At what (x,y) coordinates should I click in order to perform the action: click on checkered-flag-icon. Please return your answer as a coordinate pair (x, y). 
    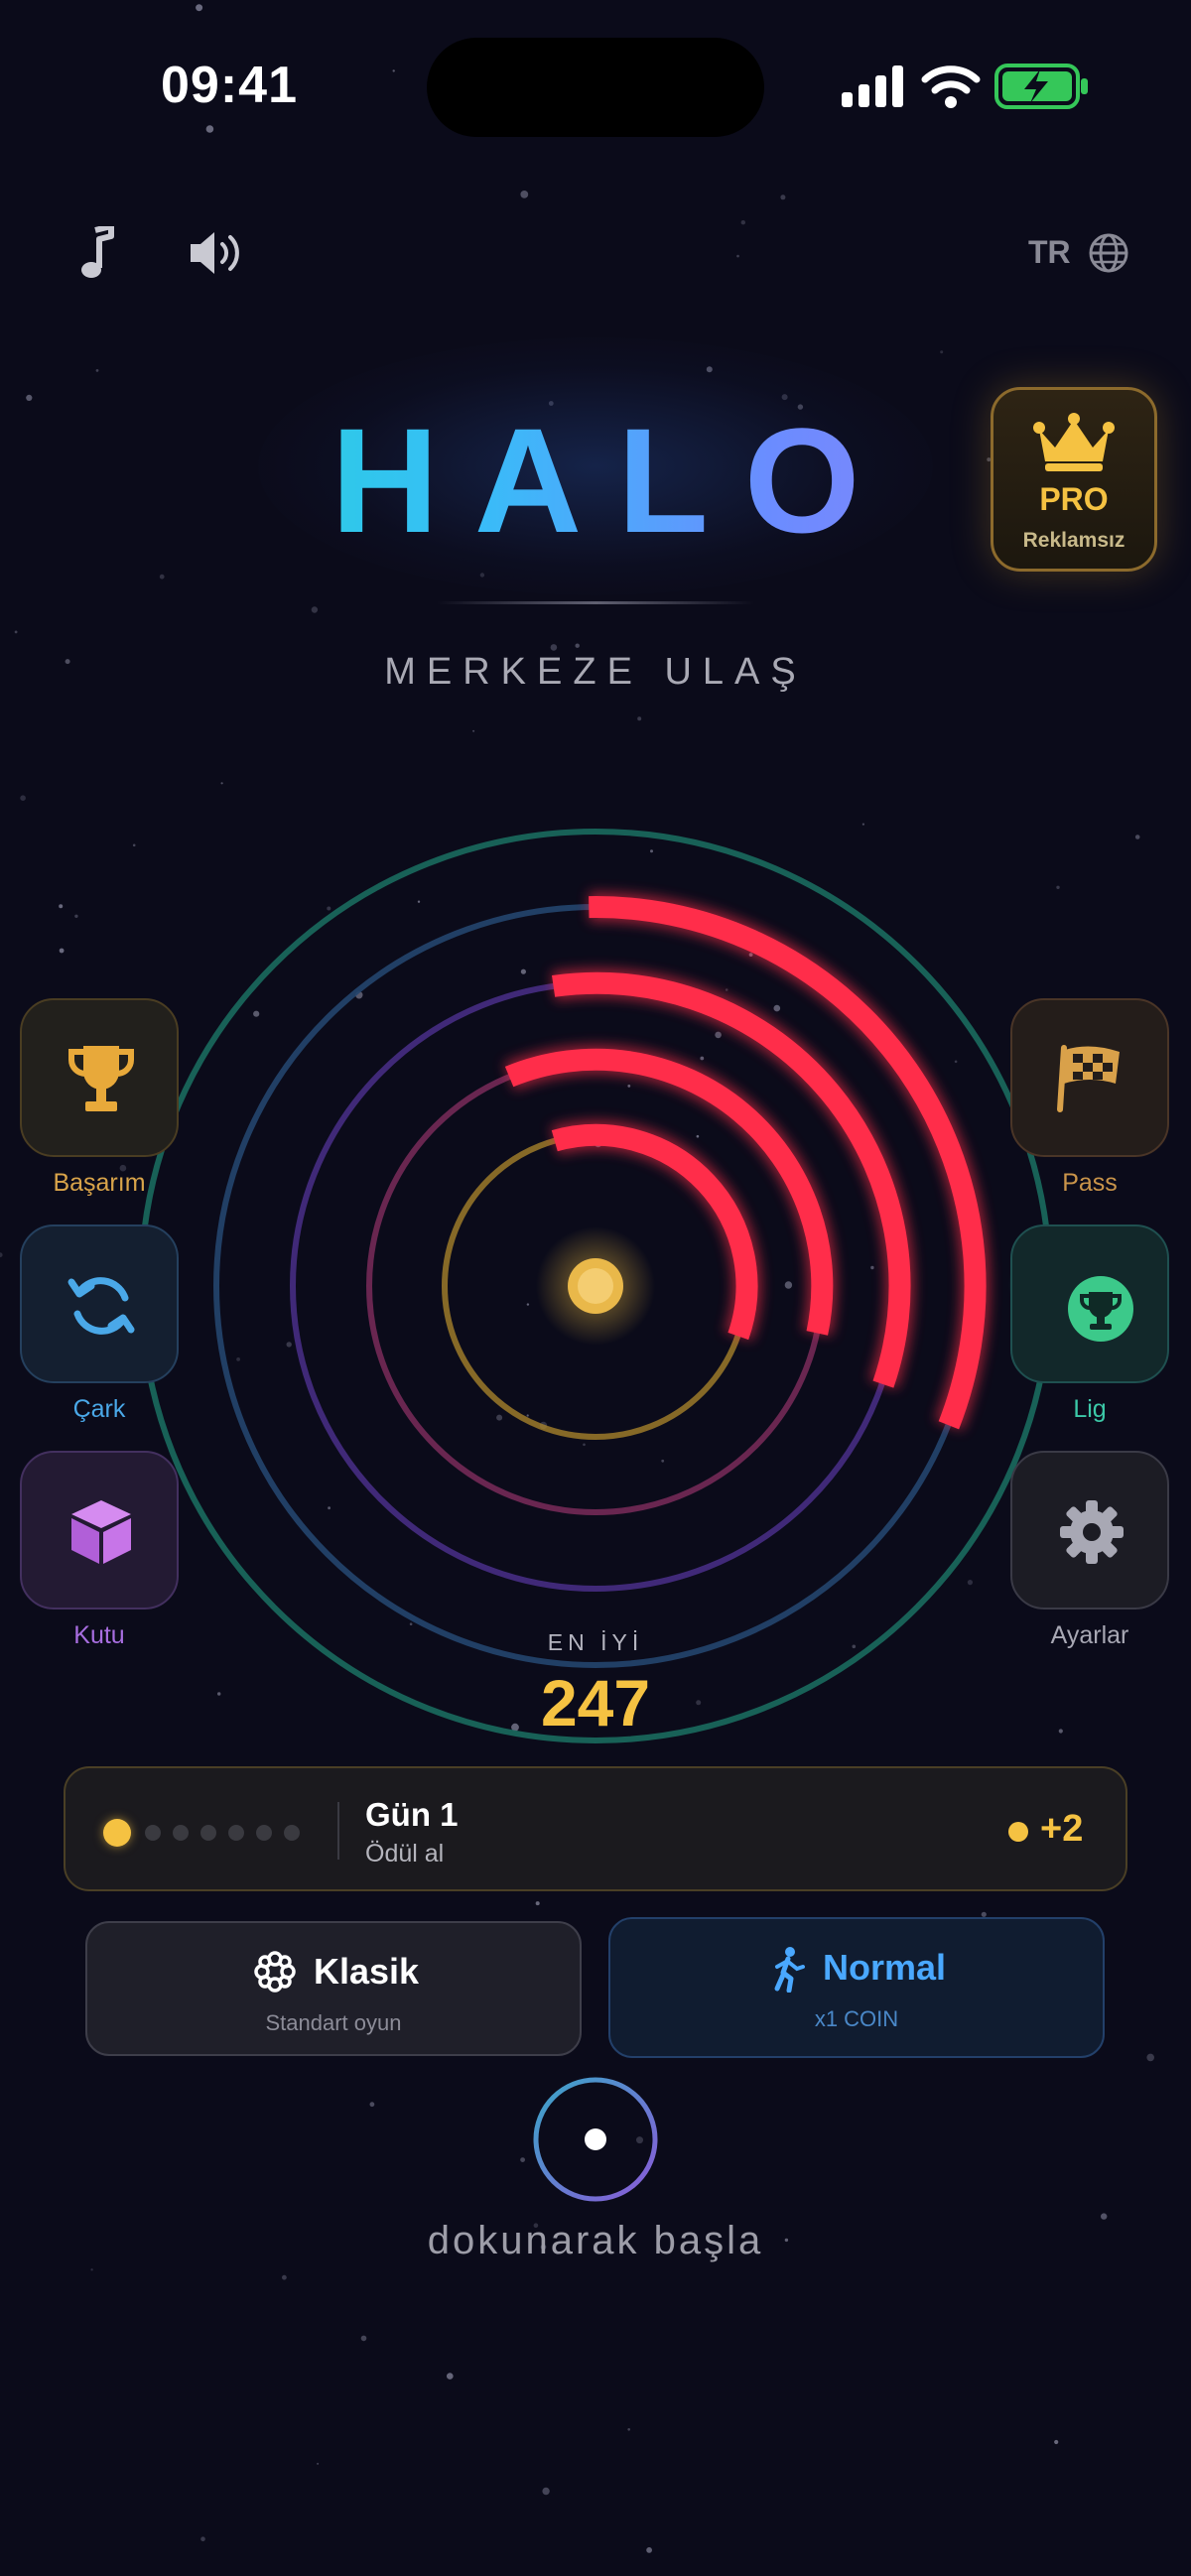
    Looking at the image, I should click on (1088, 1079).